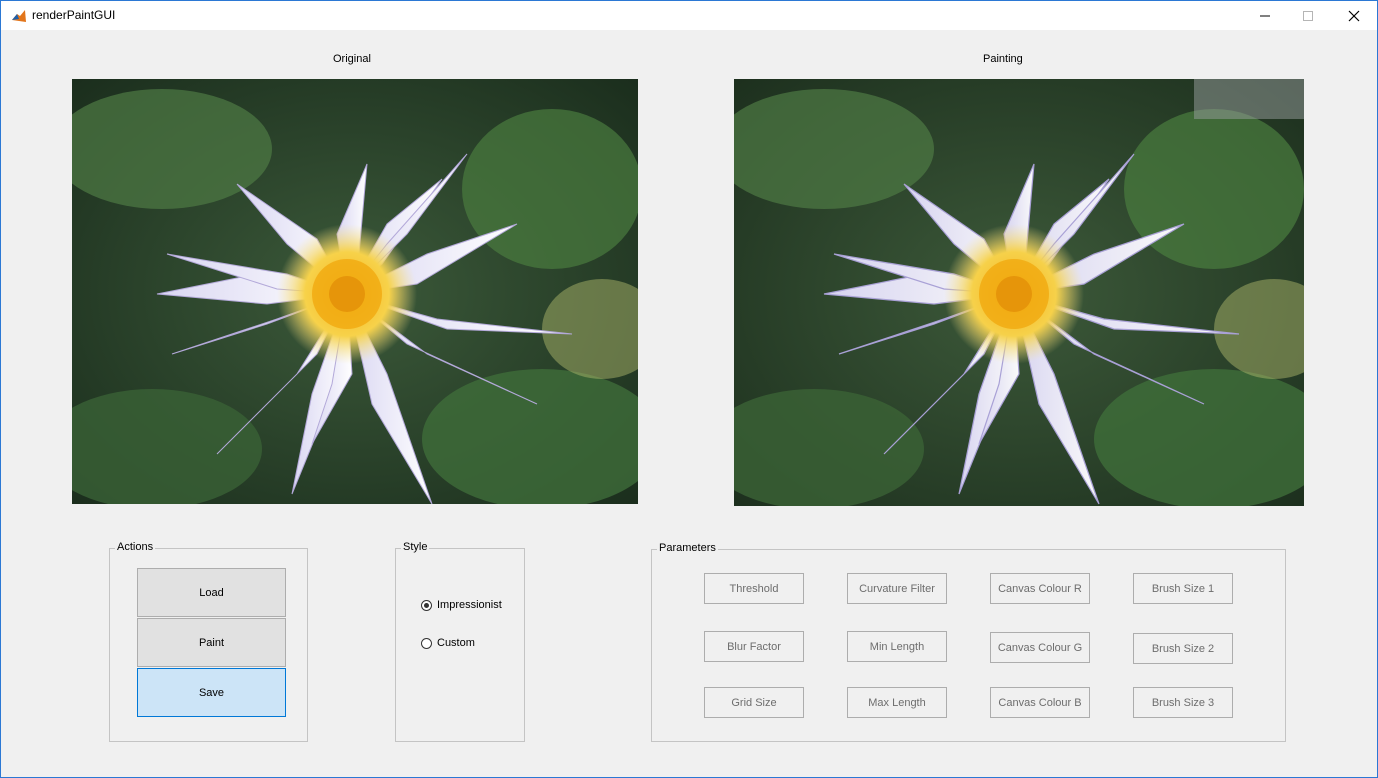 The image size is (1378, 778). Describe the element at coordinates (687, 548) in the screenshot. I see `parameters-panel-title: Parameters` at that location.